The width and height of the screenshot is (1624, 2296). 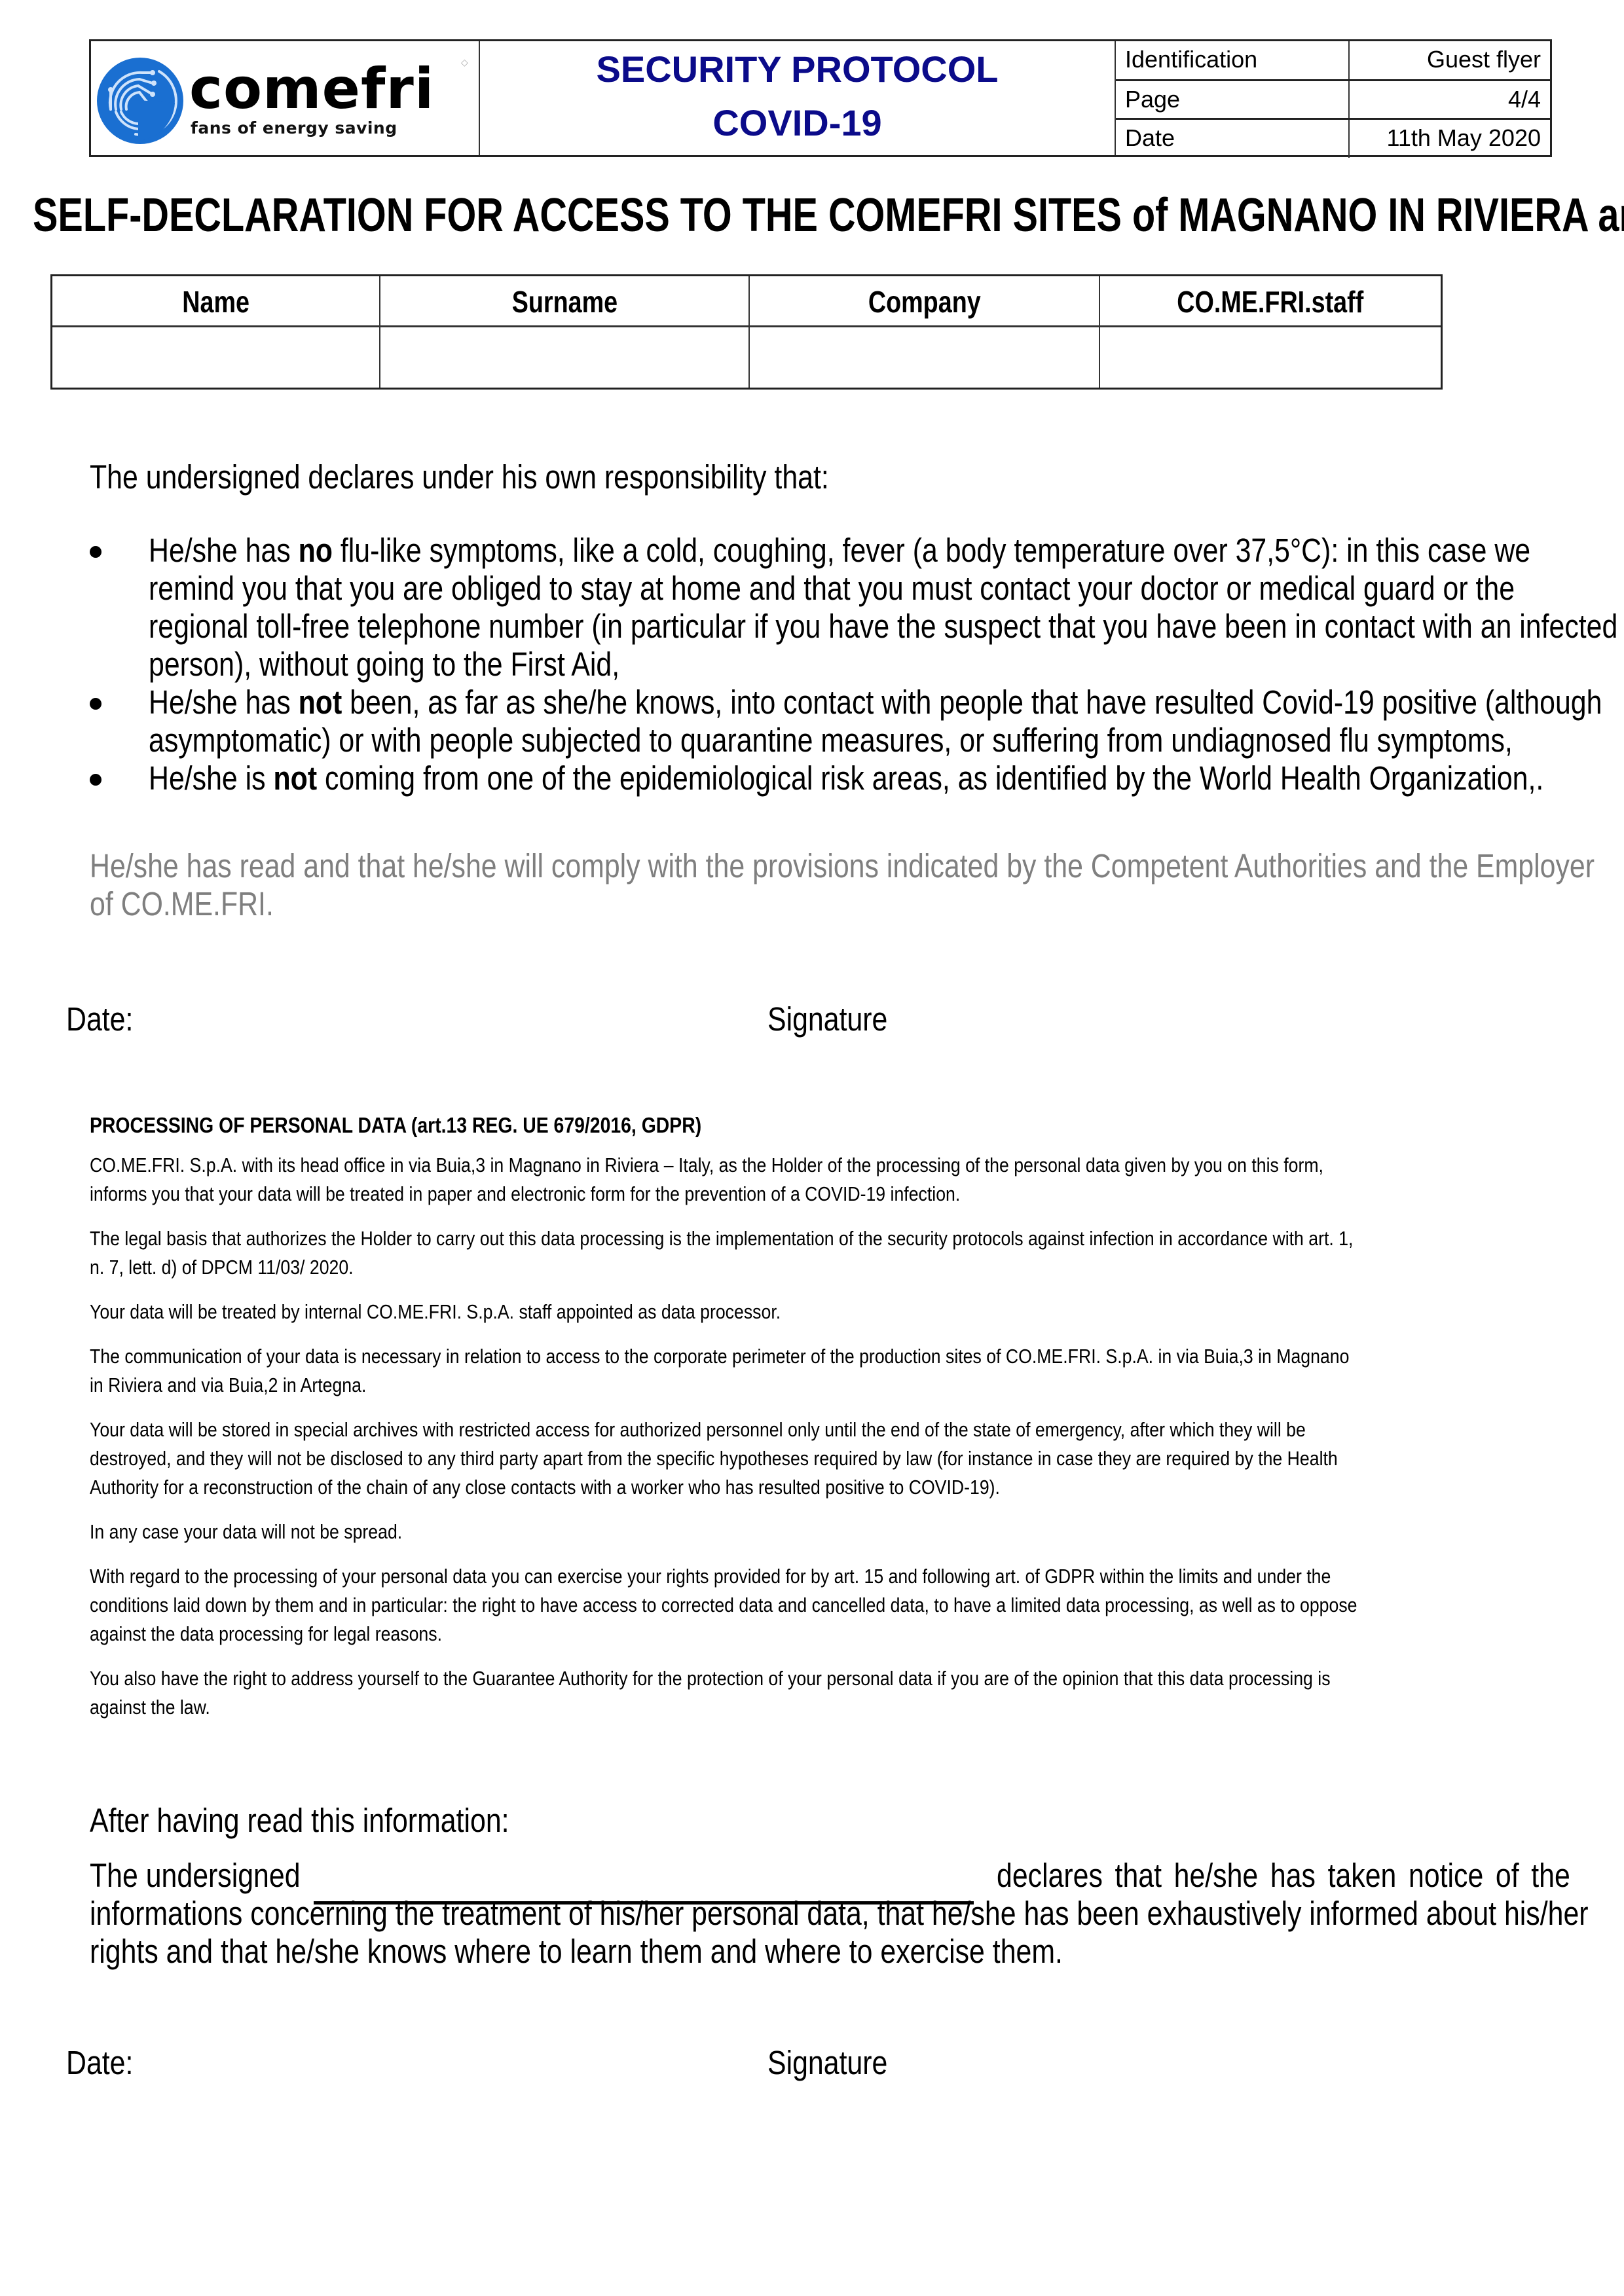 I want to click on header-label: Name, so click(x=215, y=302).